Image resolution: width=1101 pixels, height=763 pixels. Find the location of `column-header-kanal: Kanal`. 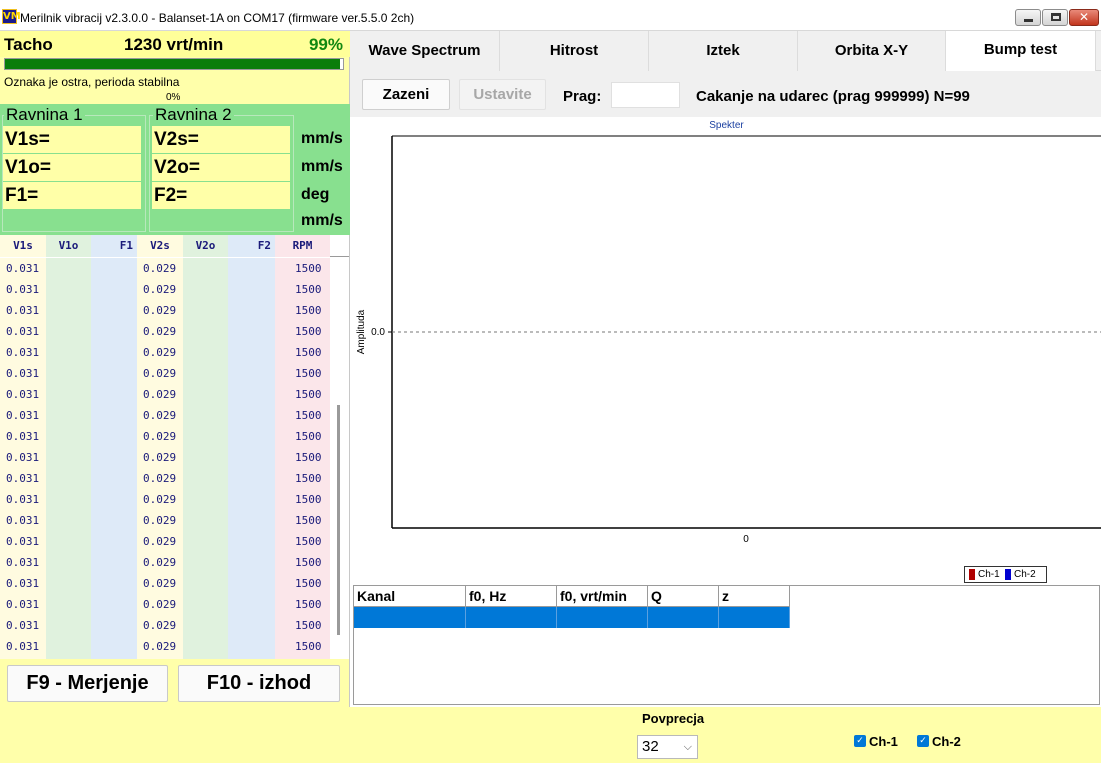

column-header-kanal: Kanal is located at coordinates (410, 596).